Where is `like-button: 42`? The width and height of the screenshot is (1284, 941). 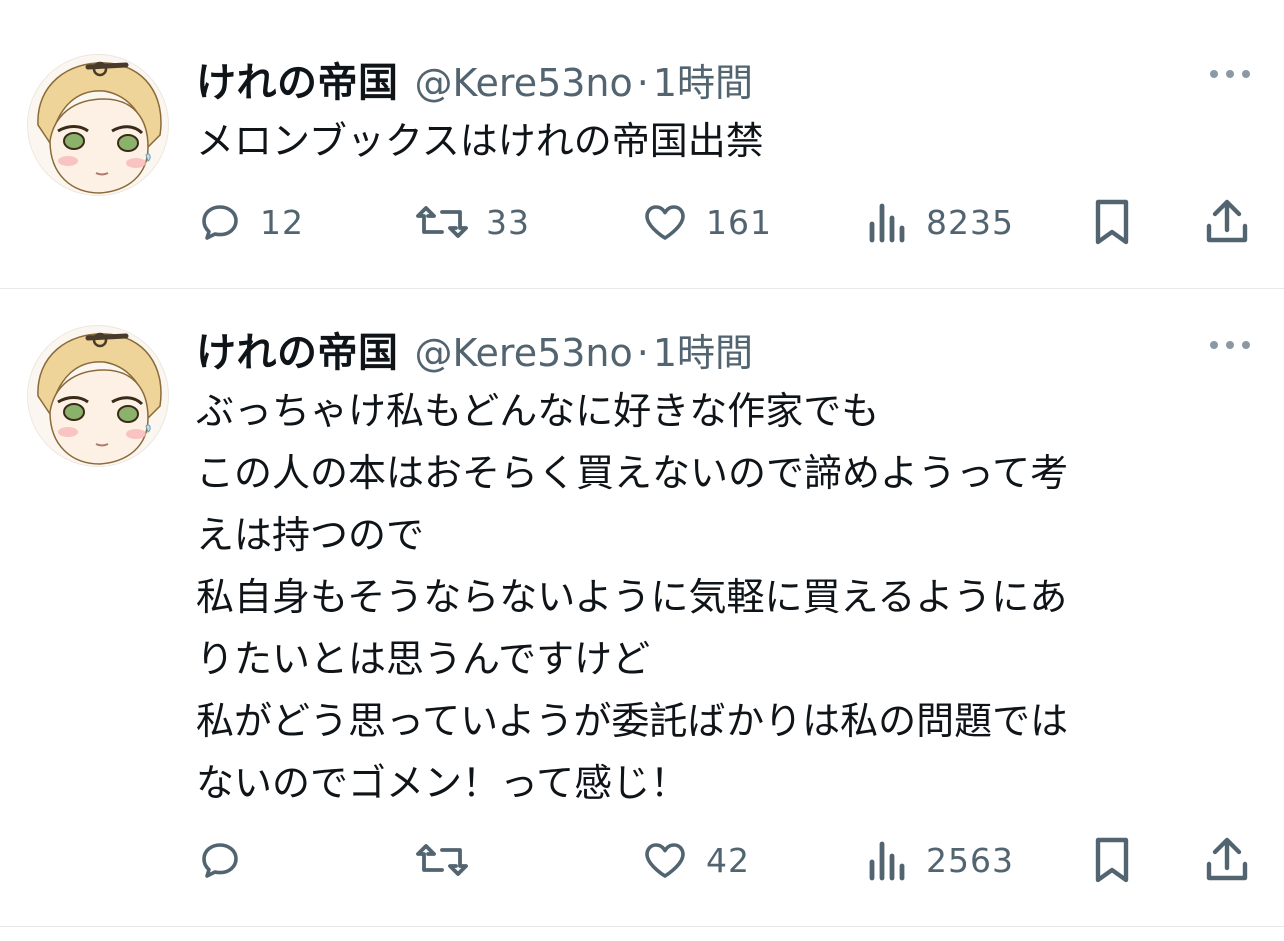
like-button: 42 is located at coordinates (695, 860).